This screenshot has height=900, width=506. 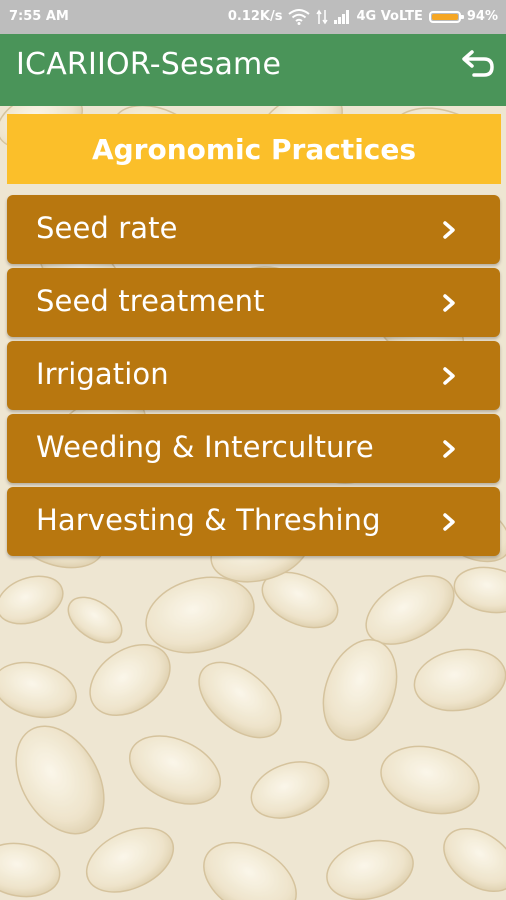 I want to click on menu-item-label: Weeding & Interculture, so click(x=205, y=447).